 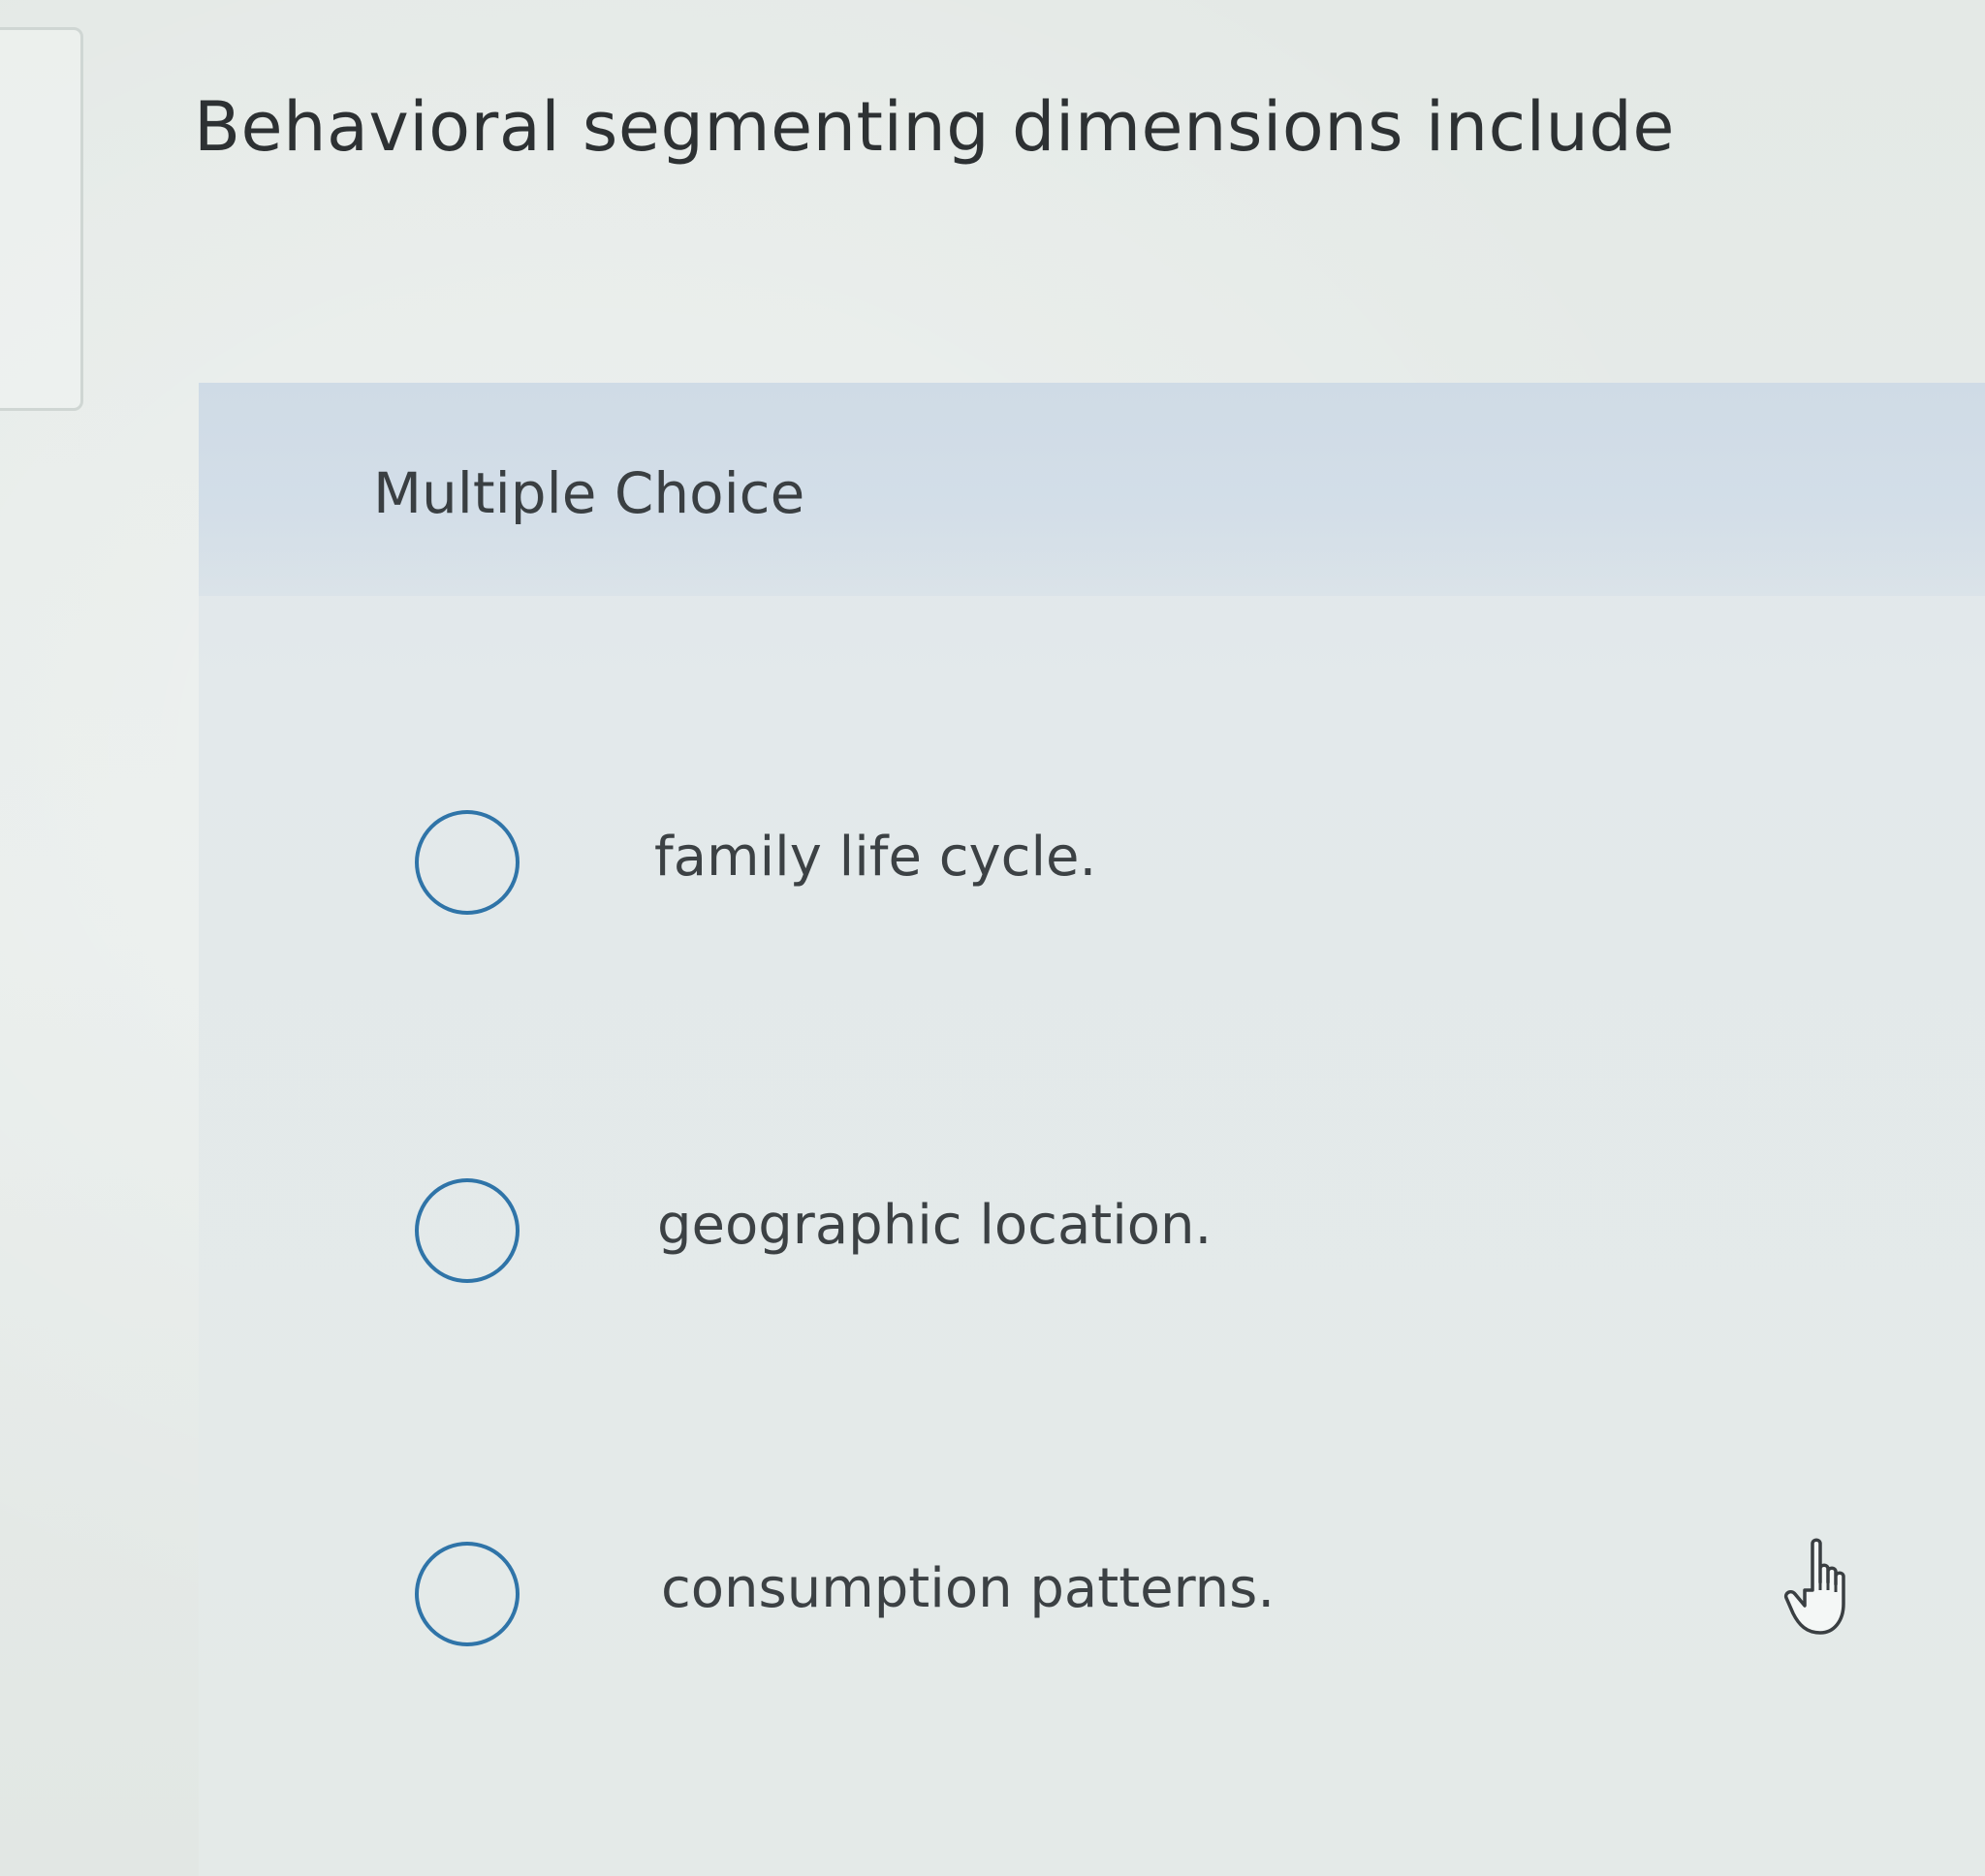 I want to click on answer-option-label-1: family life cycle., so click(x=875, y=858).